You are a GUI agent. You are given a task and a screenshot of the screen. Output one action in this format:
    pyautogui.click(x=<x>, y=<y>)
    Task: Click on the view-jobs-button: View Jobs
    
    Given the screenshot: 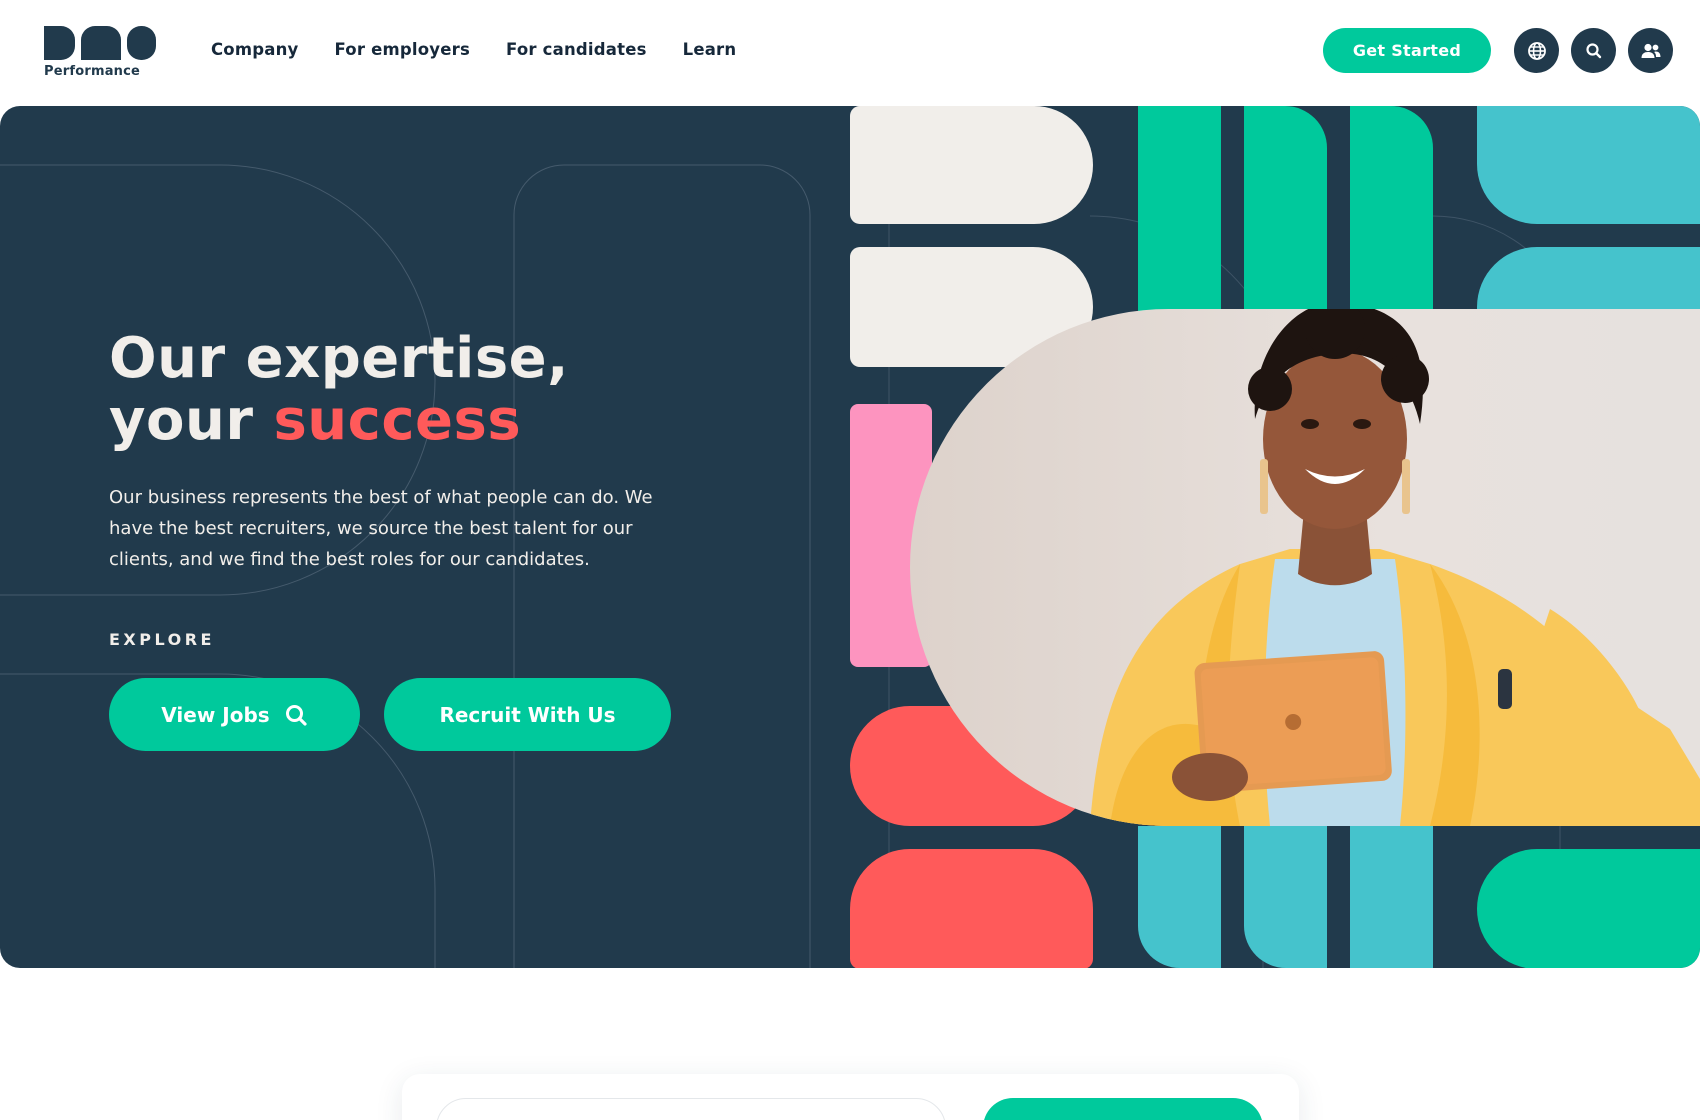 What is the action you would take?
    pyautogui.click(x=234, y=714)
    